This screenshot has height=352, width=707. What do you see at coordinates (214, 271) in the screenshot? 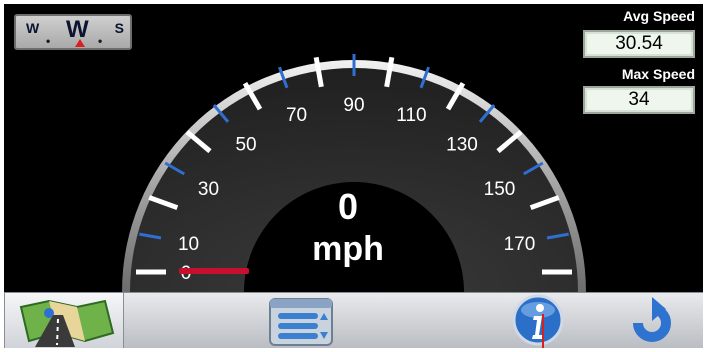
I see `speed-needle` at bounding box center [214, 271].